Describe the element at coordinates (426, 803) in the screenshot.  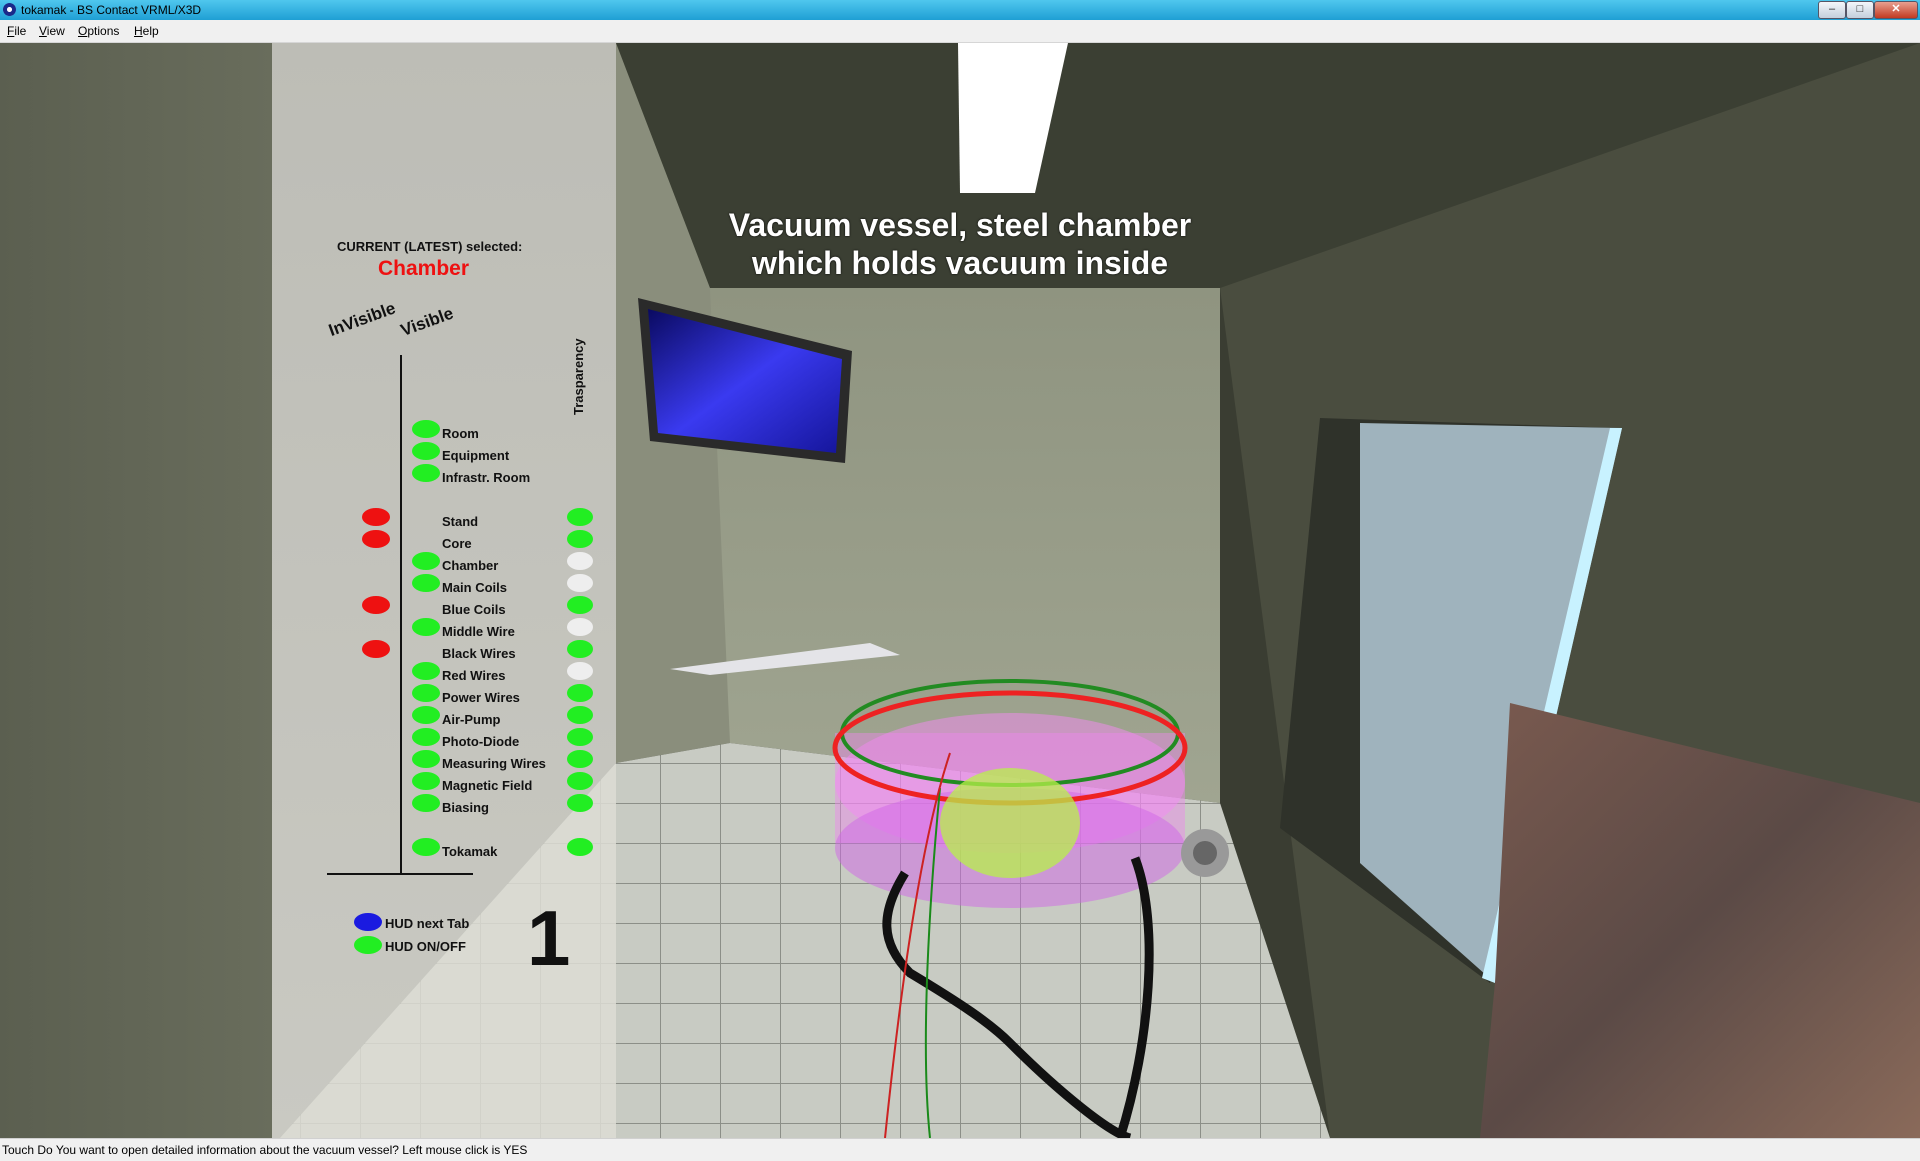
I see `visible-toggle-biasing` at that location.